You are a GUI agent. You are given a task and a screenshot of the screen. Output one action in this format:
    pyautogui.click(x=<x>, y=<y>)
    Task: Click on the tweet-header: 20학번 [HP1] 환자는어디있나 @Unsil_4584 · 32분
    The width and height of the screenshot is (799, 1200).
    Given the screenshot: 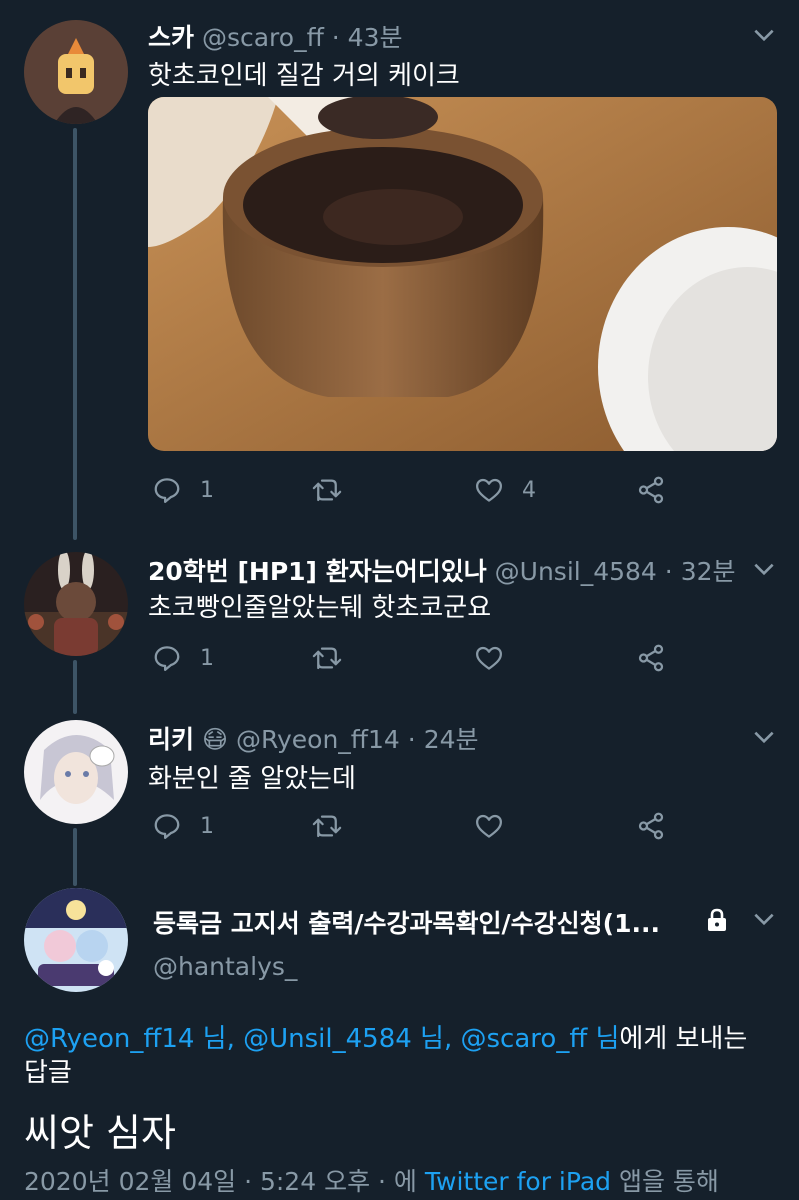 What is the action you would take?
    pyautogui.click(x=442, y=570)
    